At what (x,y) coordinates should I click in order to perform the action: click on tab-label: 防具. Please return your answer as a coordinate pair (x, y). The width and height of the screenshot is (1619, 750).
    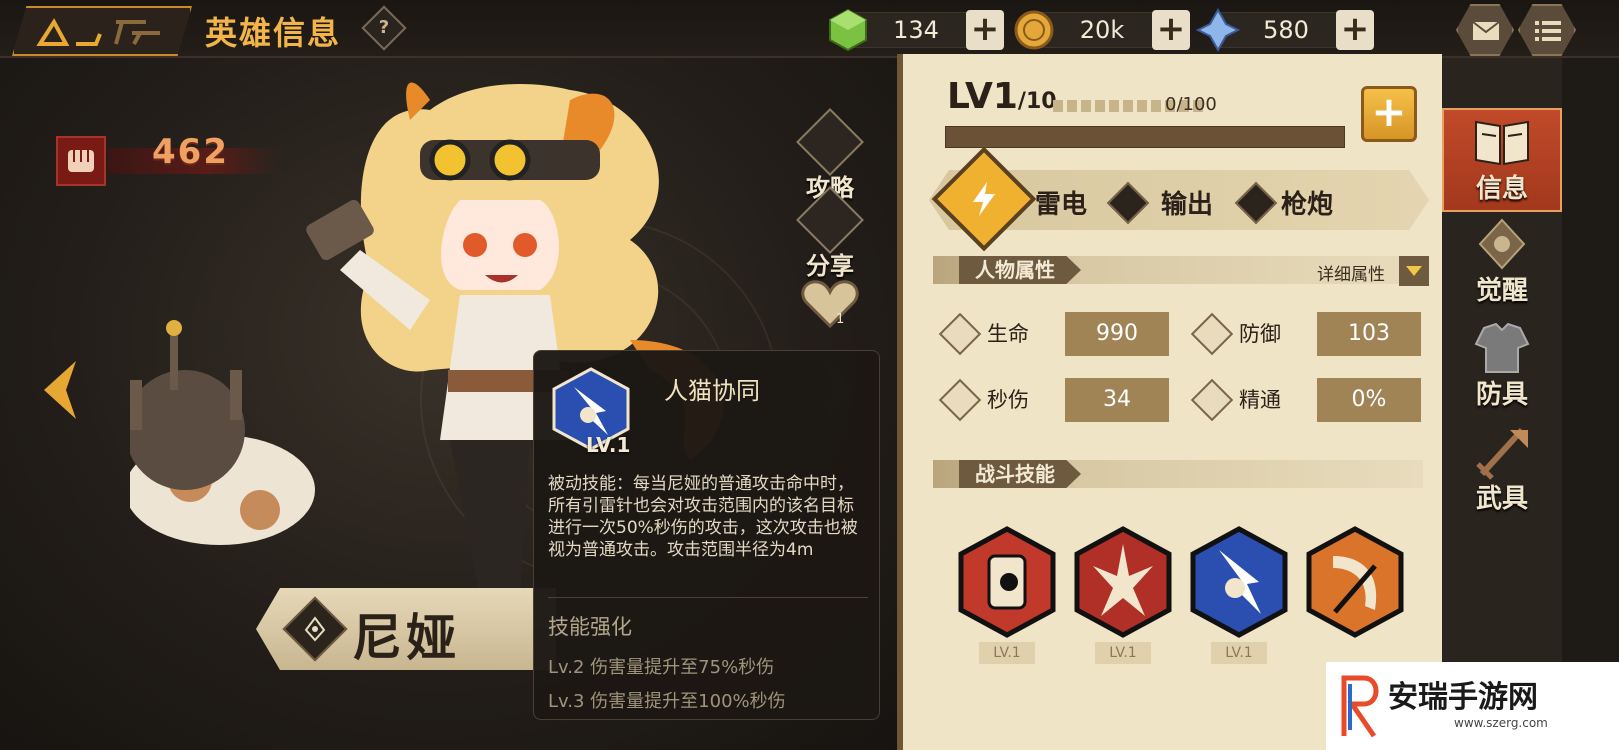
    Looking at the image, I should click on (1501, 395).